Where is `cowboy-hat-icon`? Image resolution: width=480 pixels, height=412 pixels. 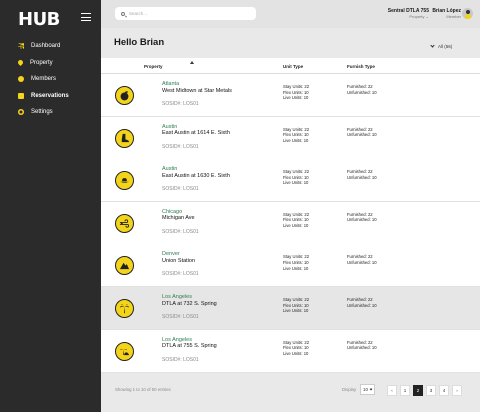 cowboy-hat-icon is located at coordinates (124, 181).